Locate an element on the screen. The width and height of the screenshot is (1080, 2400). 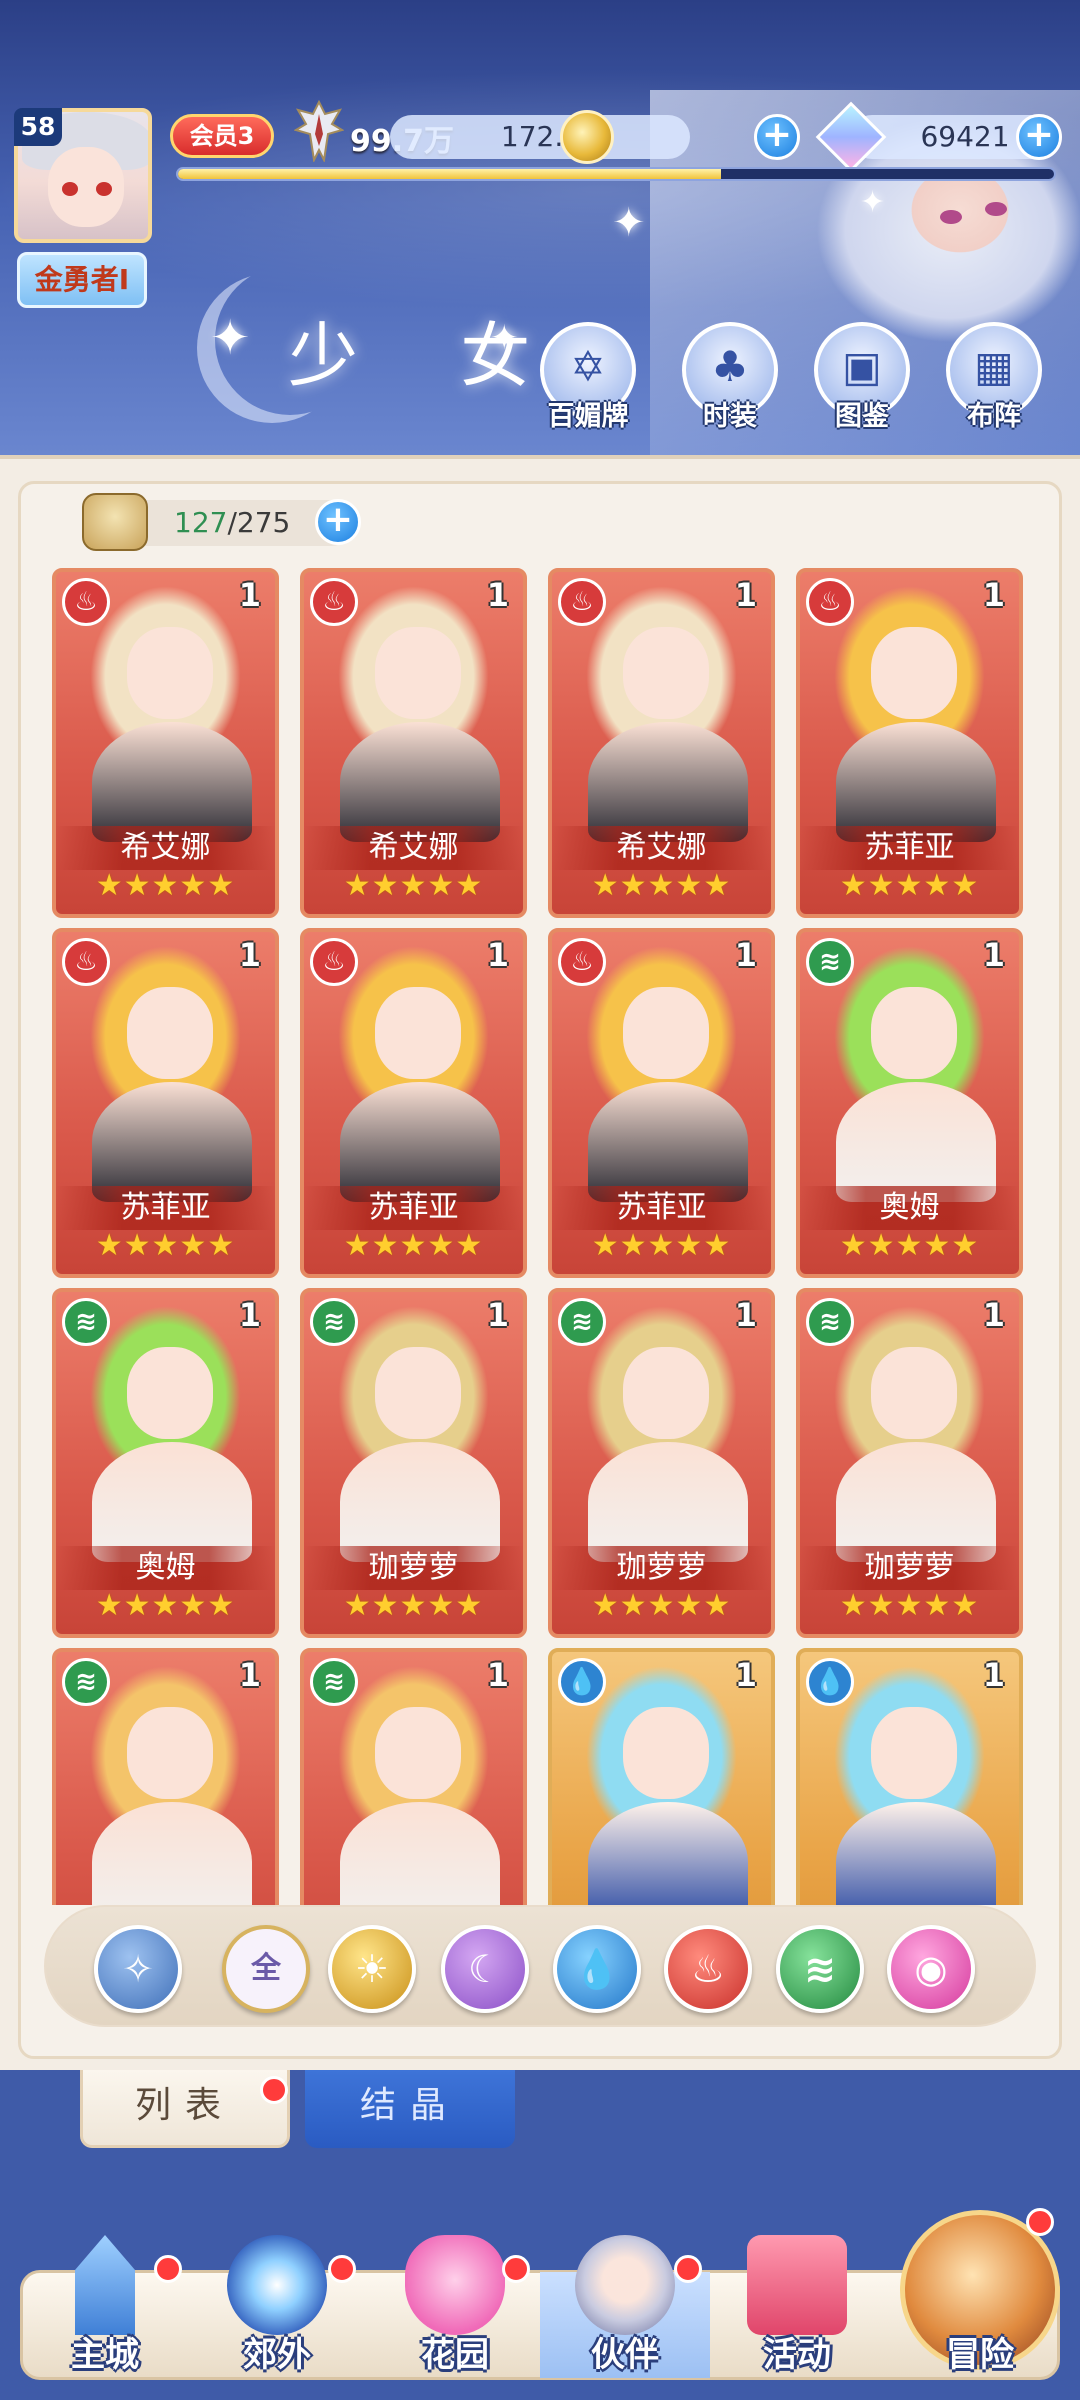
gift-icon is located at coordinates (797, 2285).